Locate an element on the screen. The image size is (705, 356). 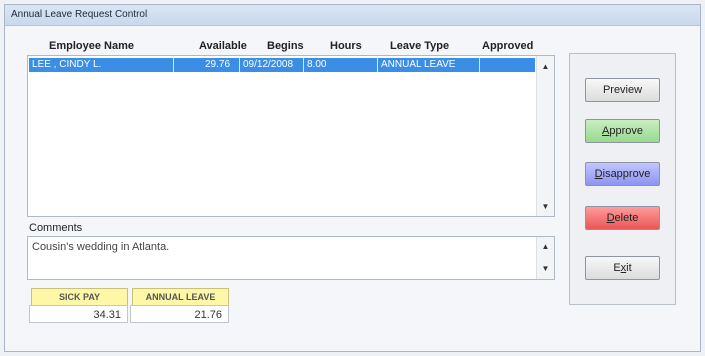
action-panel: Preview Approve Disapprove Delete Exit is located at coordinates (622, 179).